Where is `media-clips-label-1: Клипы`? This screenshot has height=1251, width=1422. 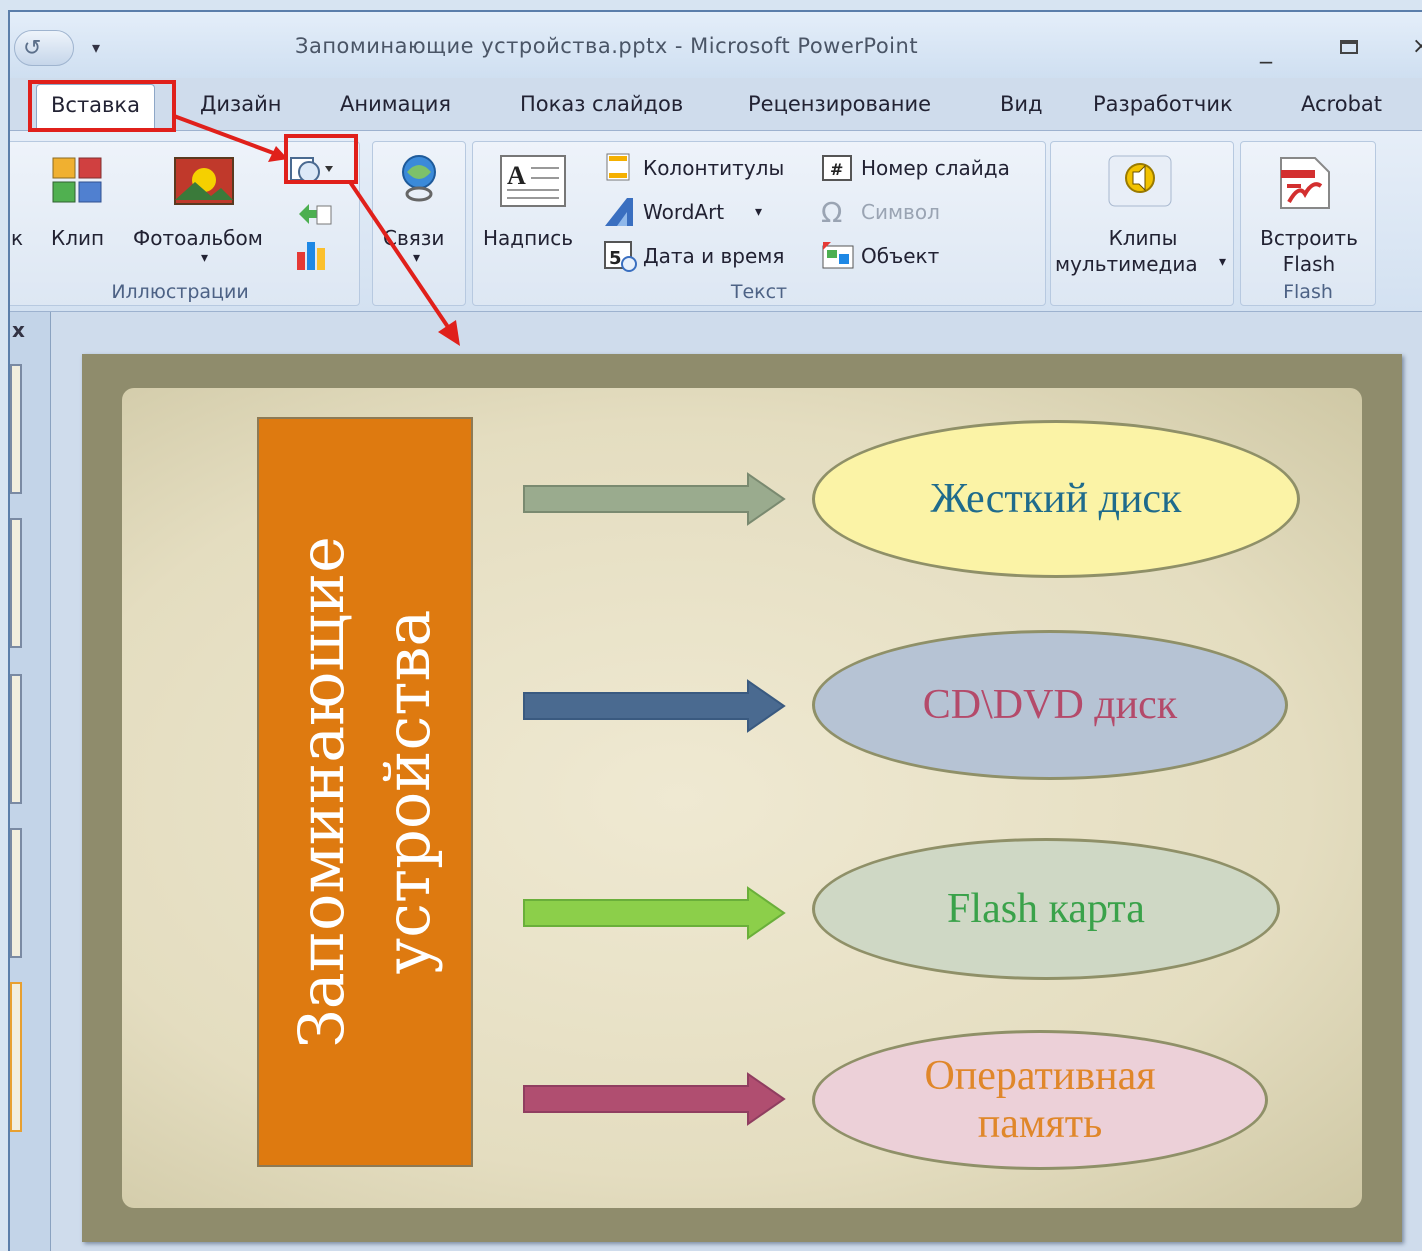 media-clips-label-1: Клипы is located at coordinates (1143, 238).